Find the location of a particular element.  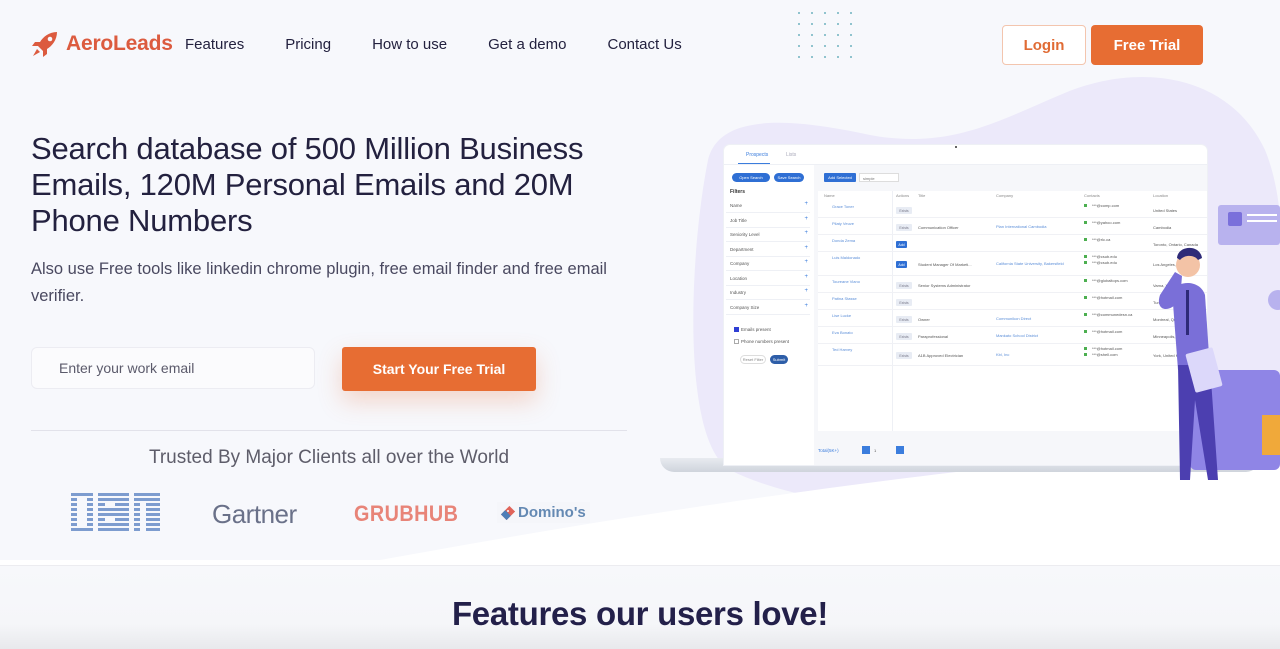

free-trial-button: Free Trial is located at coordinates (1147, 45).